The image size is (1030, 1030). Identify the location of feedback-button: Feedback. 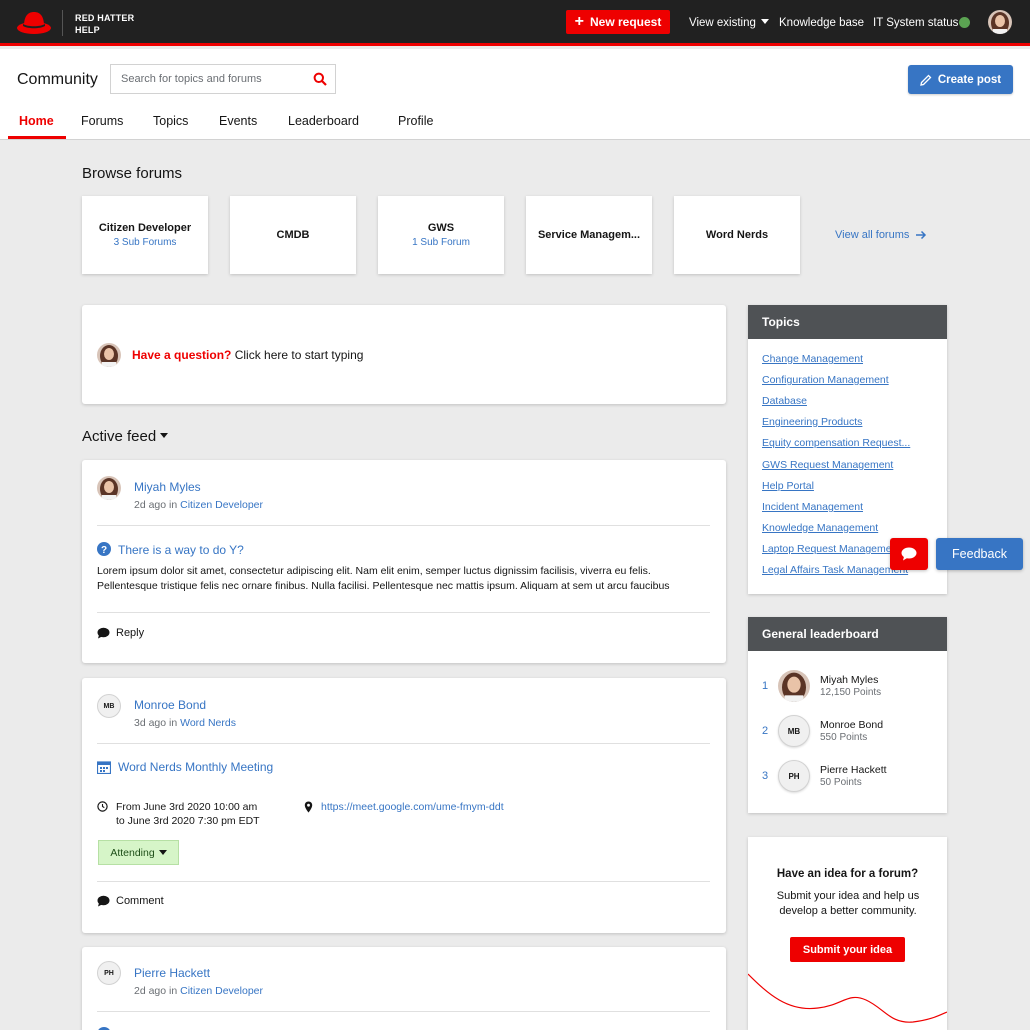
(979, 554).